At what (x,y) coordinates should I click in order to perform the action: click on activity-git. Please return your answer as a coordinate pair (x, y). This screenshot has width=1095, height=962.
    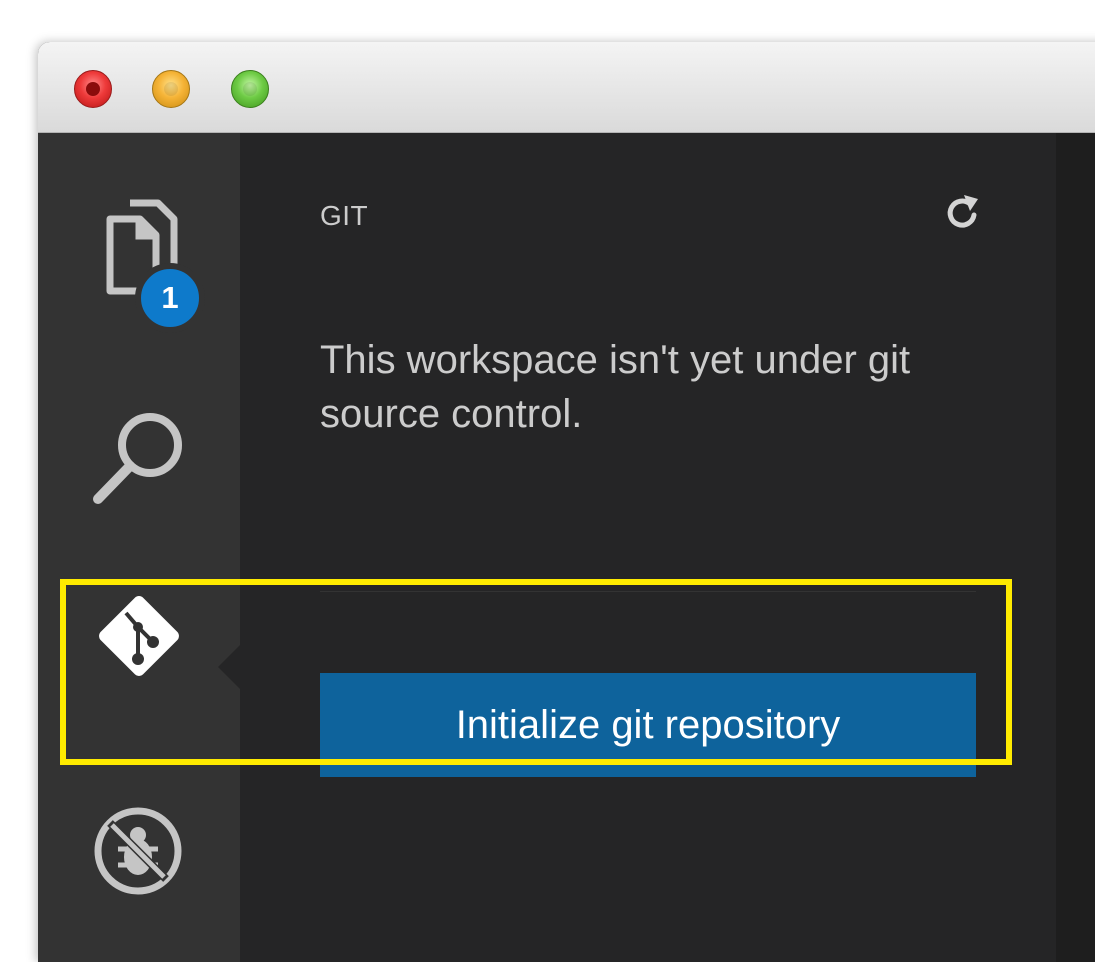
    Looking at the image, I should click on (139, 668).